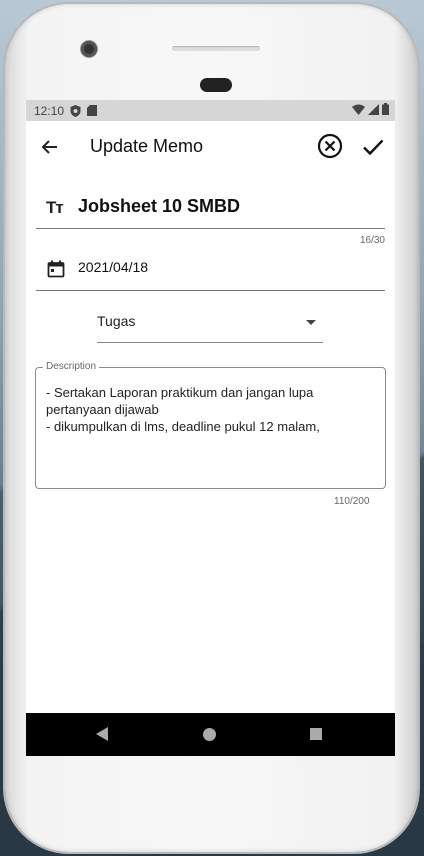 The width and height of the screenshot is (424, 856). I want to click on battery-icon, so click(385, 110).